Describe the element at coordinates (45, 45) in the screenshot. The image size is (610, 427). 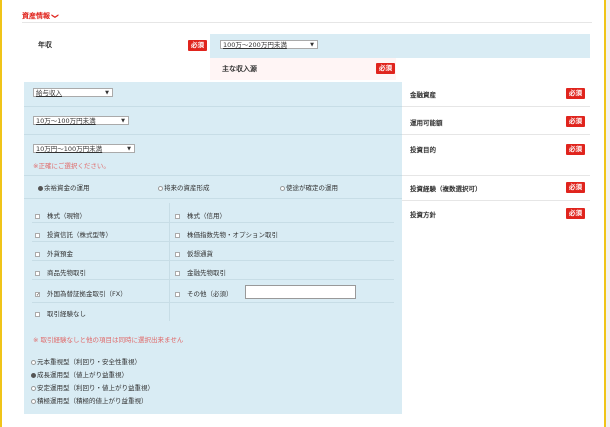
I see `annual-income-label: 年収` at that location.